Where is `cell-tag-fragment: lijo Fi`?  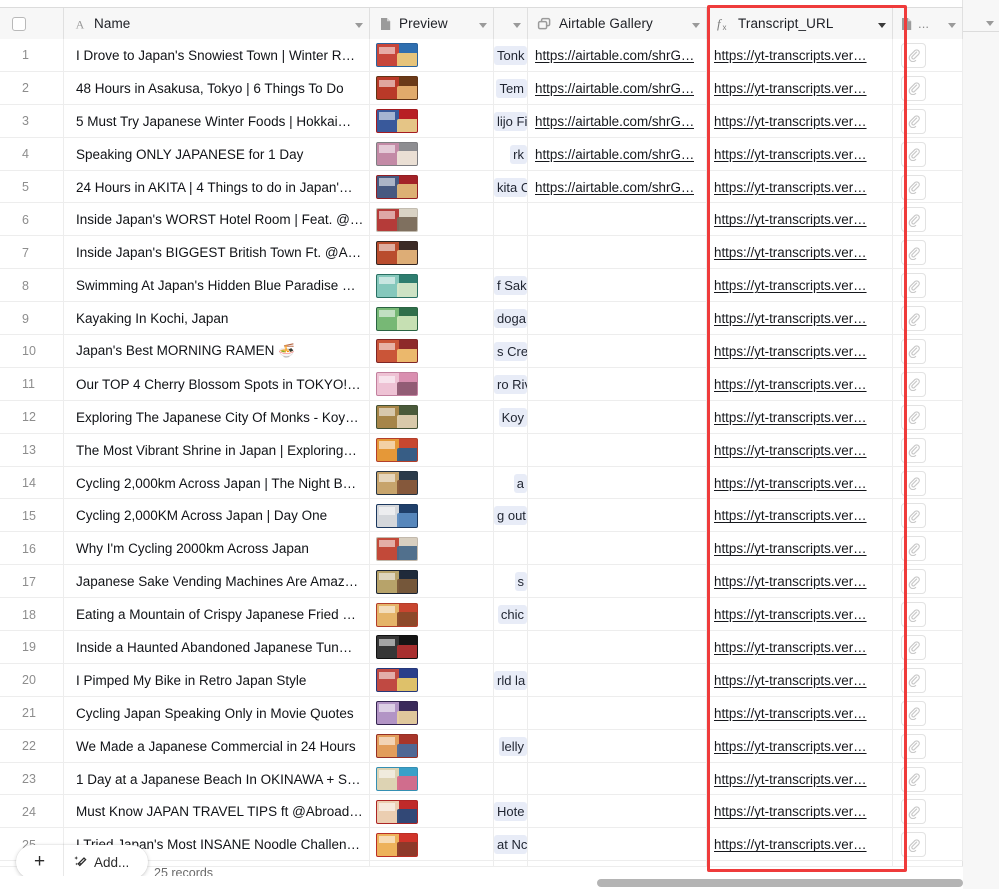 cell-tag-fragment: lijo Fi is located at coordinates (511, 121).